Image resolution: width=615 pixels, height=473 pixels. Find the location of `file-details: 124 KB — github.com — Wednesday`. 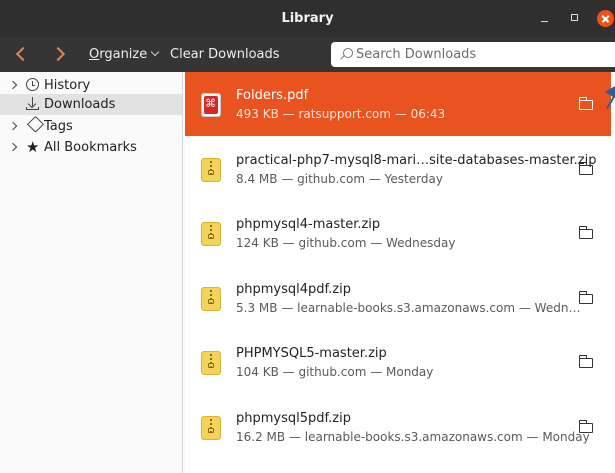

file-details: 124 KB — github.com — Wednesday is located at coordinates (346, 243).